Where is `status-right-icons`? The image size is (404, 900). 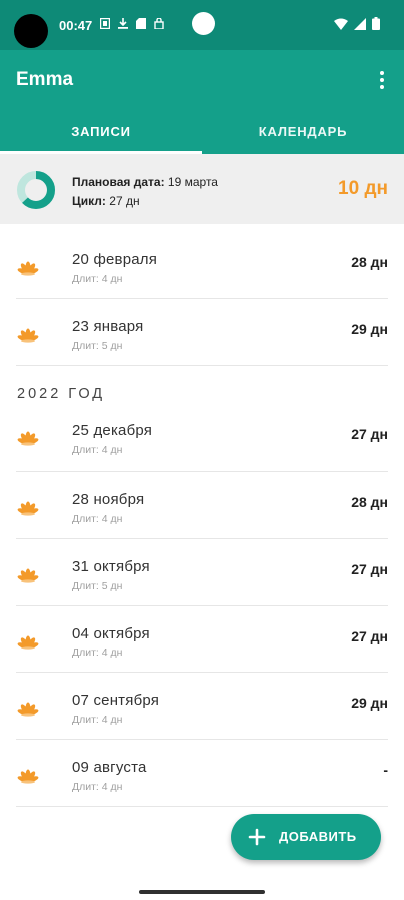 status-right-icons is located at coordinates (357, 23).